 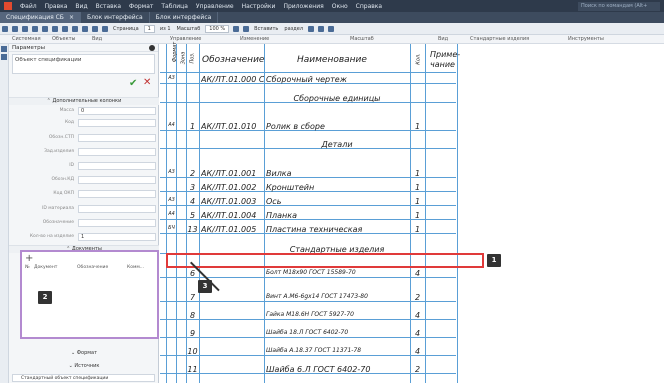 What do you see at coordinates (35, 17) in the screenshot?
I see `tab-label: Спецификация СБ` at bounding box center [35, 17].